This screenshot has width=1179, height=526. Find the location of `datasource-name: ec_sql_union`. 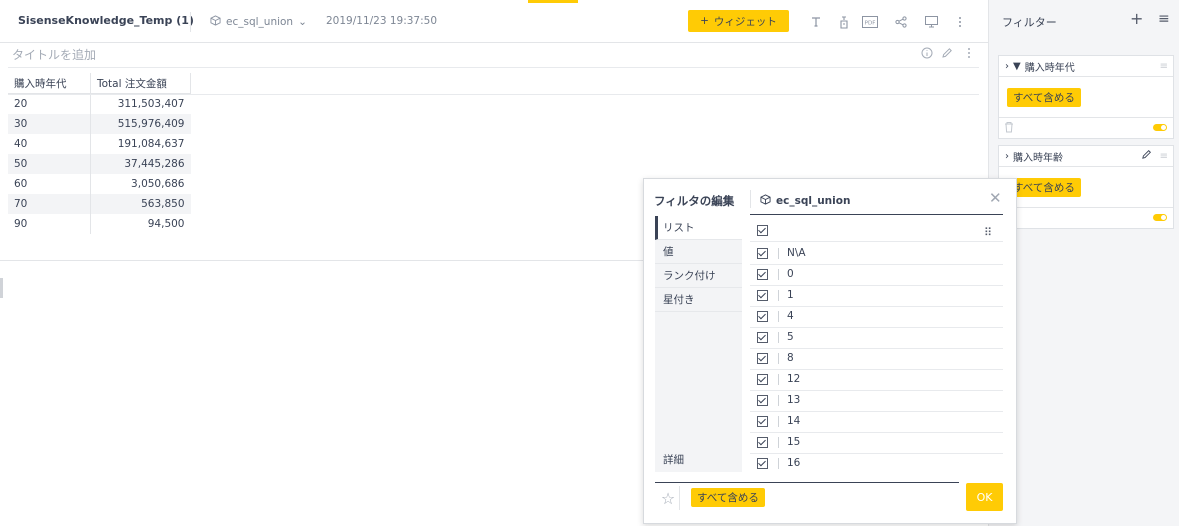

datasource-name: ec_sql_union is located at coordinates (260, 22).